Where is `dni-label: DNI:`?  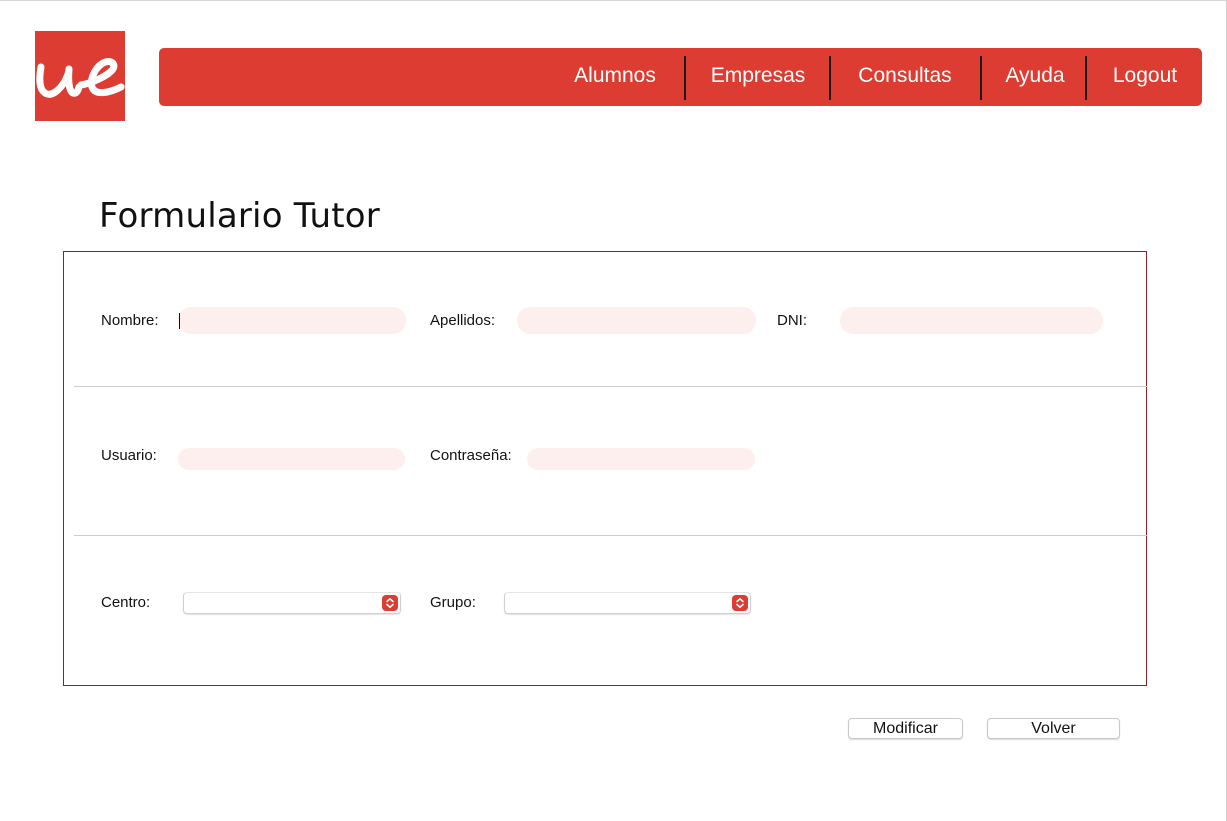
dni-label: DNI: is located at coordinates (792, 320).